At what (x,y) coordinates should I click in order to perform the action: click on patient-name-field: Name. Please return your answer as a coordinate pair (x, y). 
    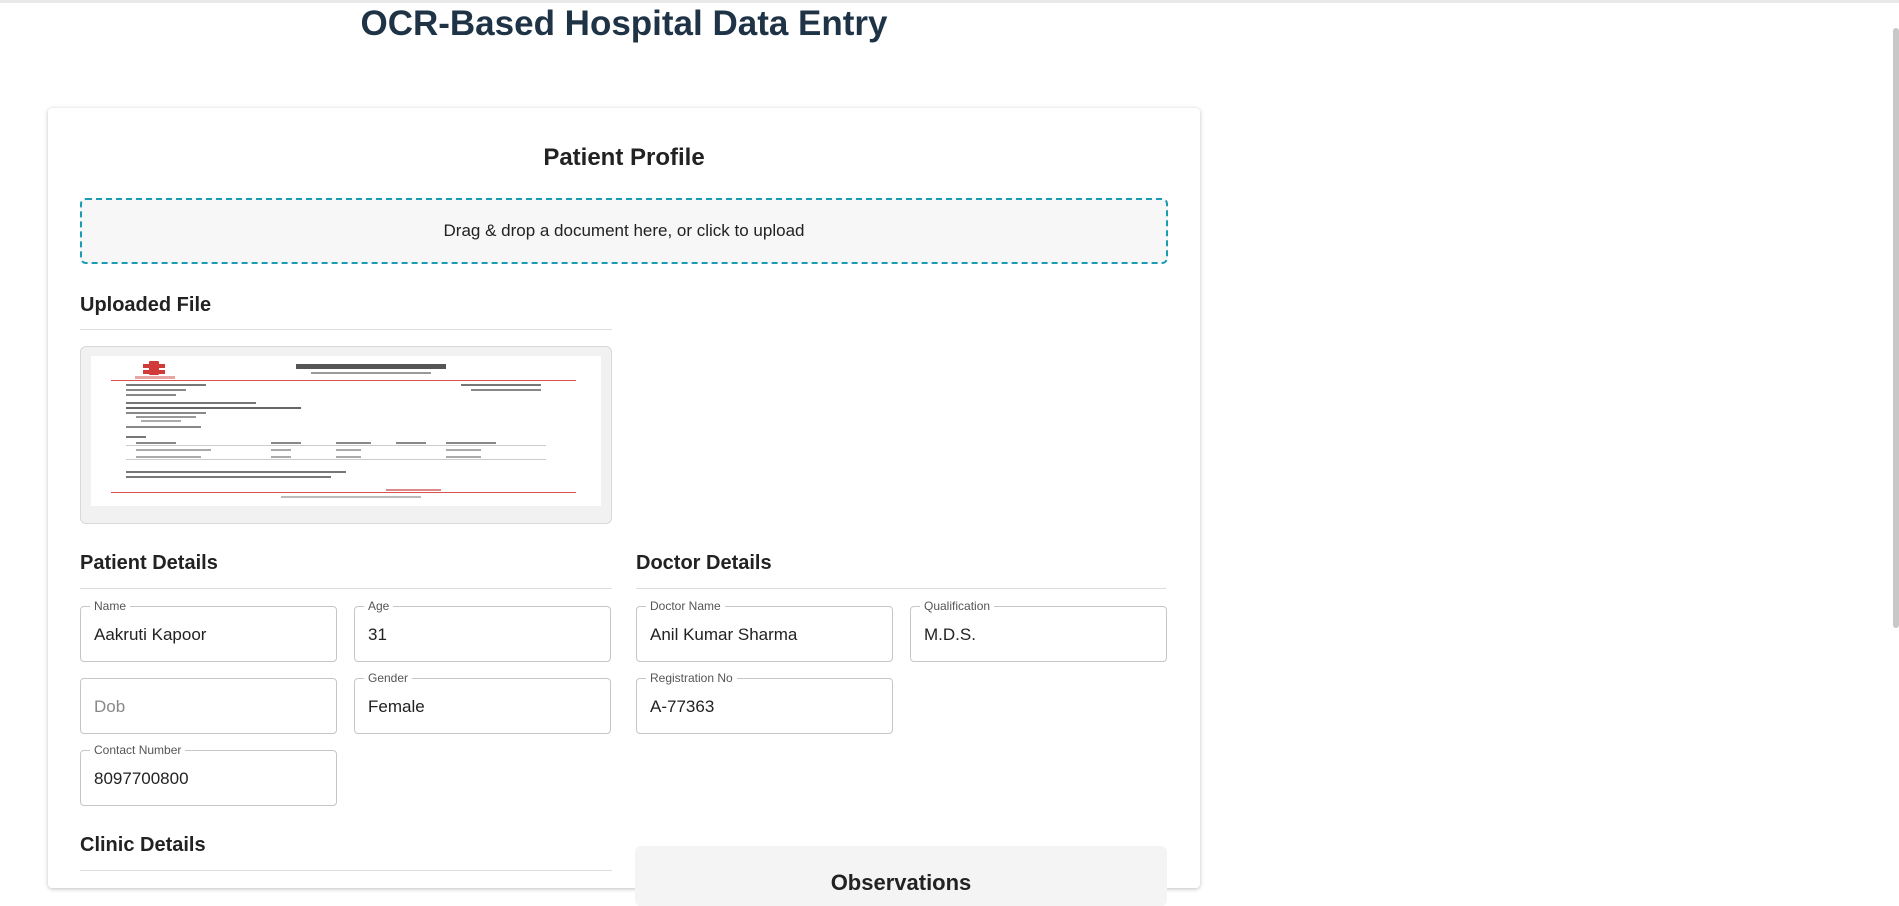
    Looking at the image, I should click on (208, 630).